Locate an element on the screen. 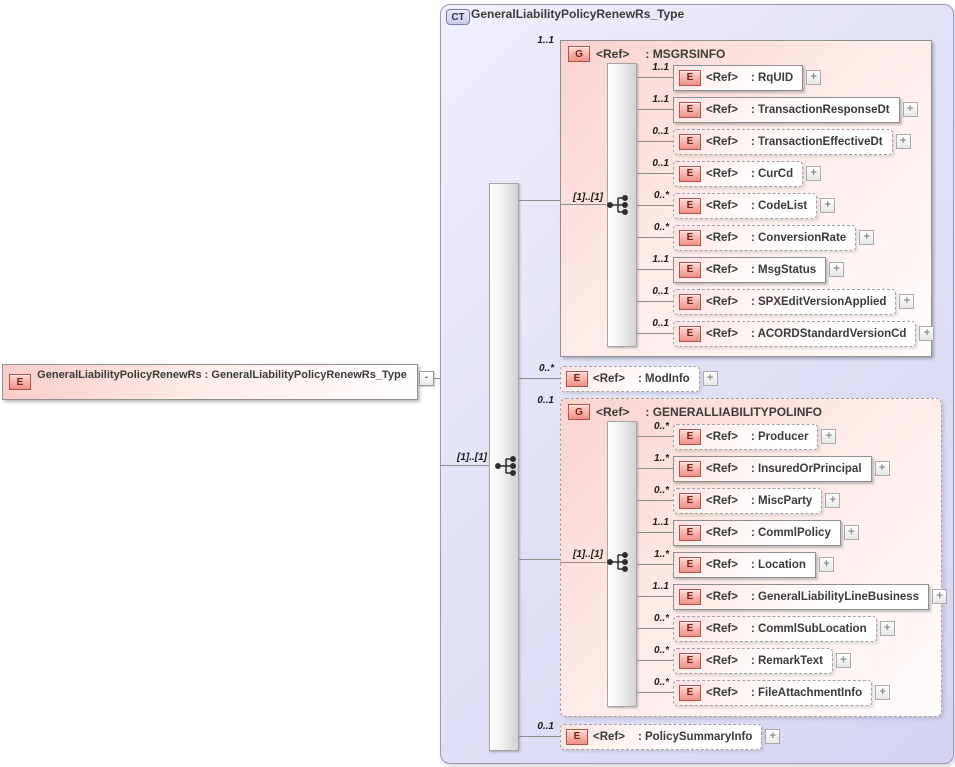 Image resolution: width=955 pixels, height=767 pixels. element-node-commlpolicy: 1..1 E <Ref> : CommlPolicy + is located at coordinates (748, 531).